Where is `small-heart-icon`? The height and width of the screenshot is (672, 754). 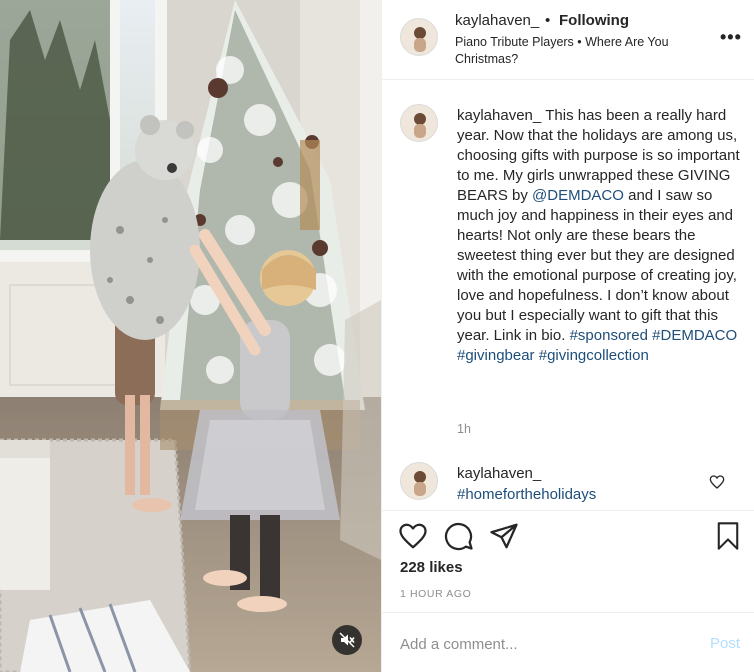 small-heart-icon is located at coordinates (717, 482).